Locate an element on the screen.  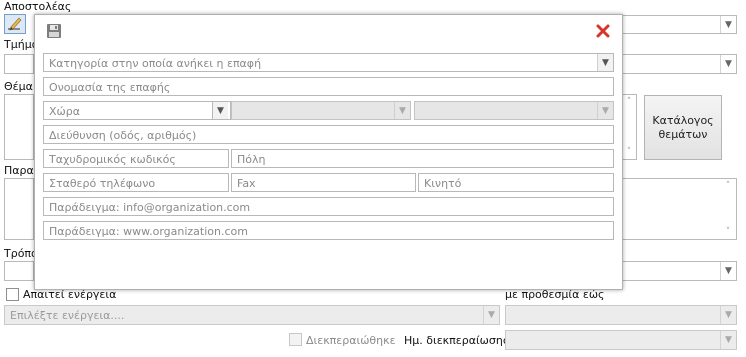
city-placeholder: Πόλη is located at coordinates (251, 159).